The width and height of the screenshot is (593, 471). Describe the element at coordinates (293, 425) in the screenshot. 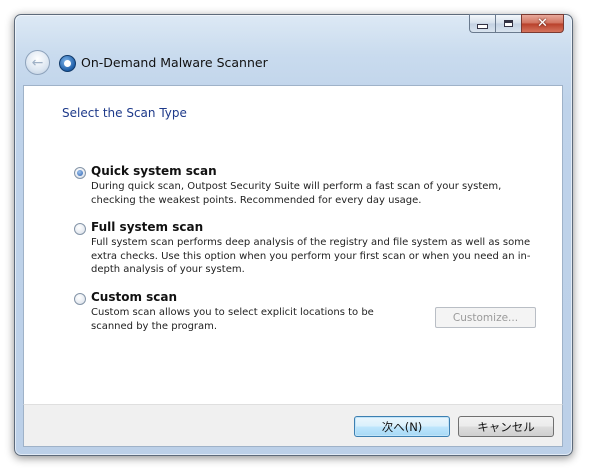

I see `button-footer: 次へ(N) キャンセル` at that location.